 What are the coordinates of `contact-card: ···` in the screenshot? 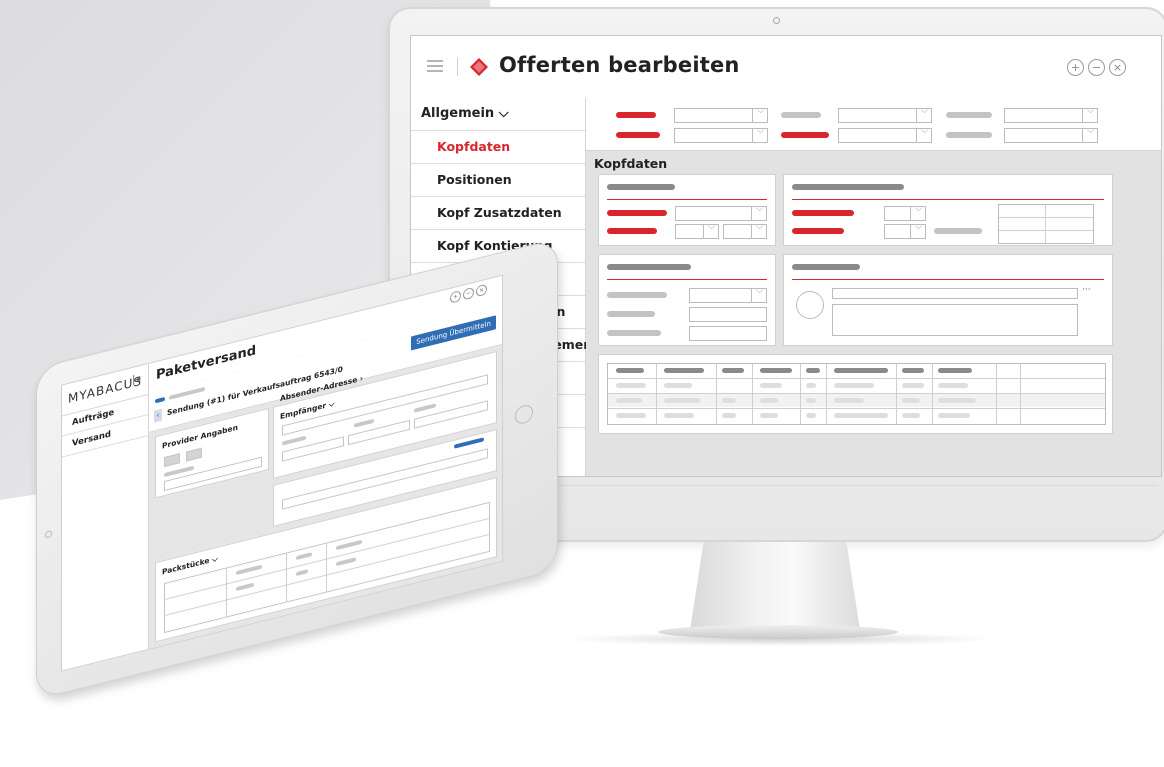 It's located at (948, 300).